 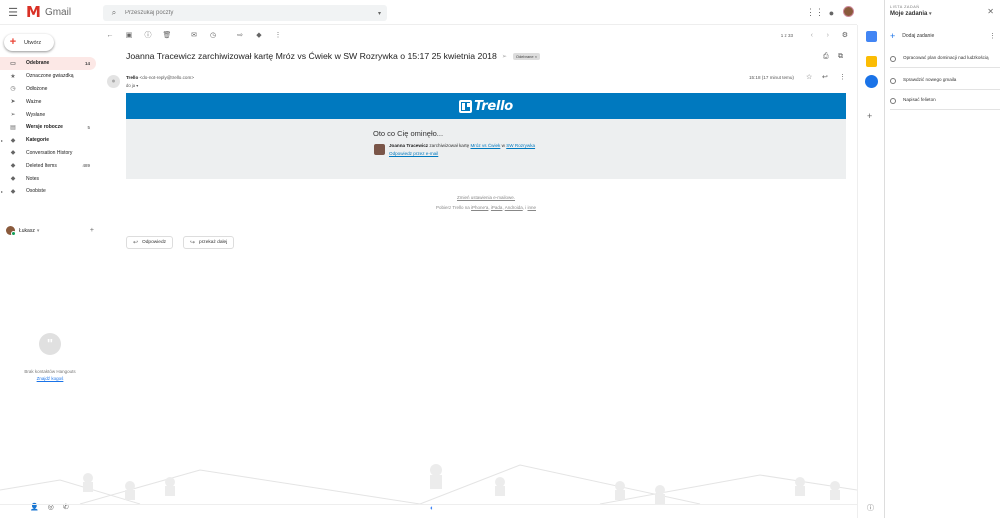 I want to click on sidebar-item-odłożone: ◷ Odłożone, so click(x=48, y=89).